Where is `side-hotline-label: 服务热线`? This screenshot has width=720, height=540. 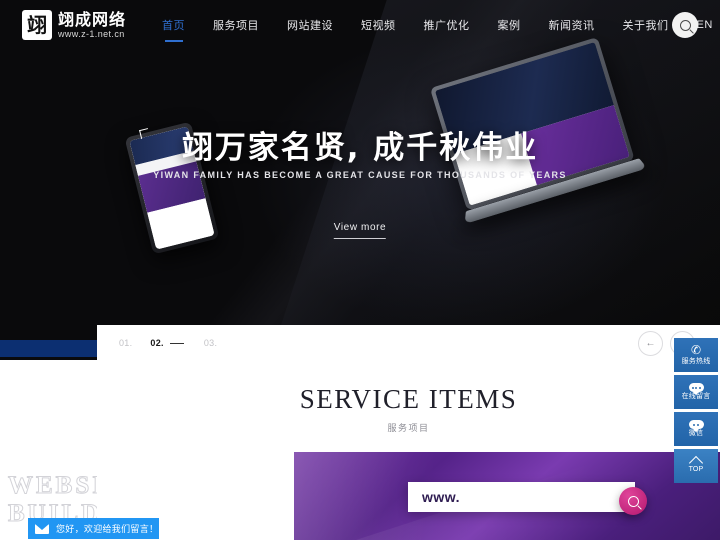
side-hotline-label: 服务热线 is located at coordinates (696, 361).